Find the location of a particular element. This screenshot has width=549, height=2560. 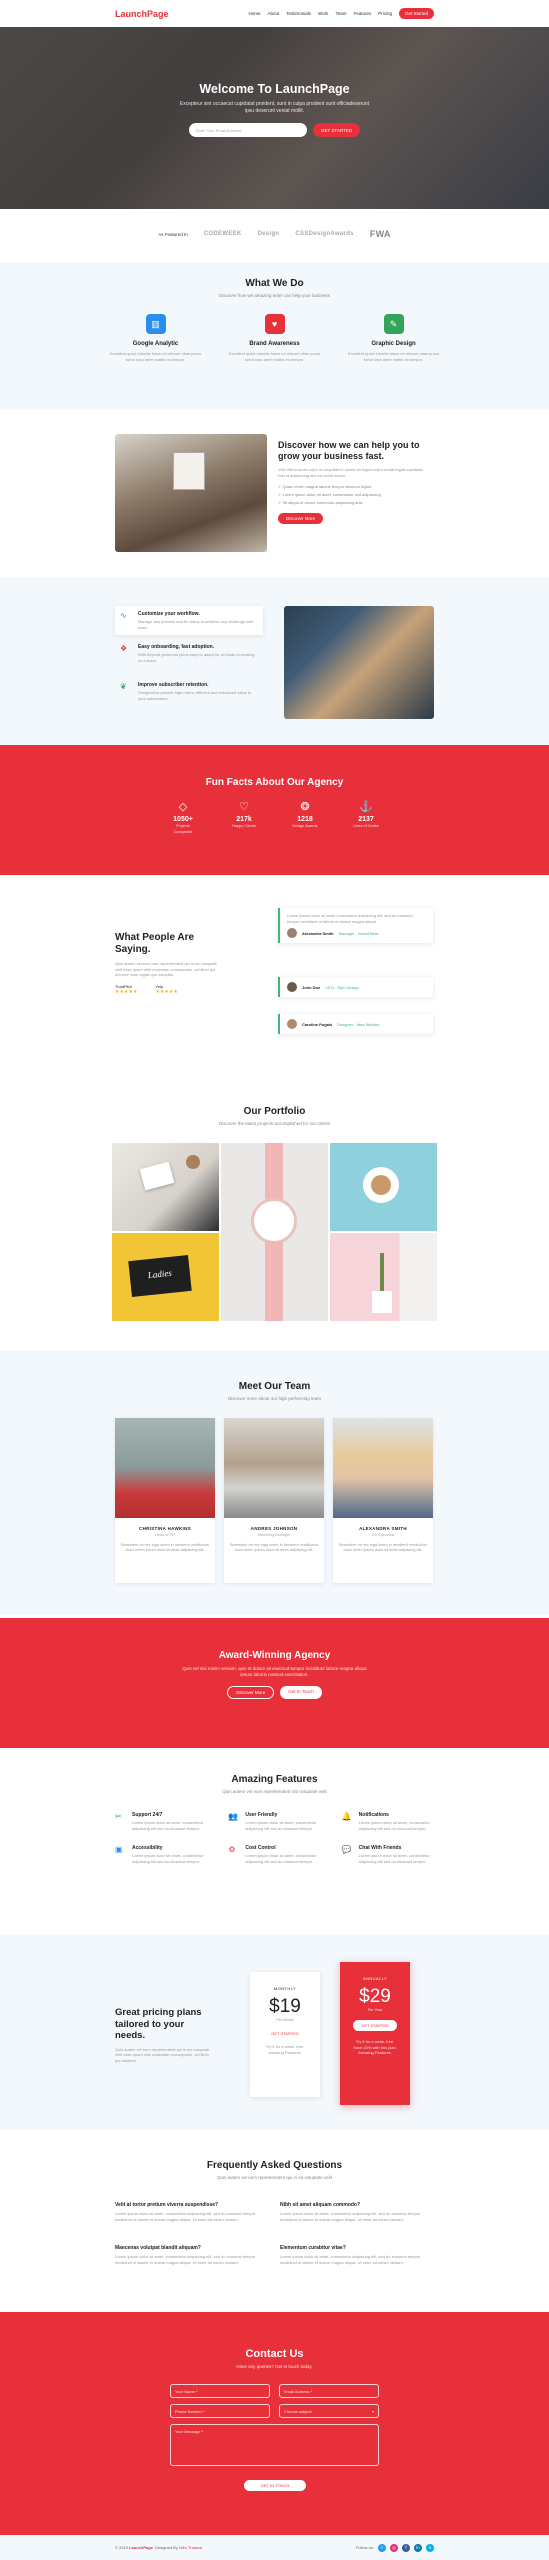

get-in-touch-button: Get In Touch is located at coordinates (301, 1692).